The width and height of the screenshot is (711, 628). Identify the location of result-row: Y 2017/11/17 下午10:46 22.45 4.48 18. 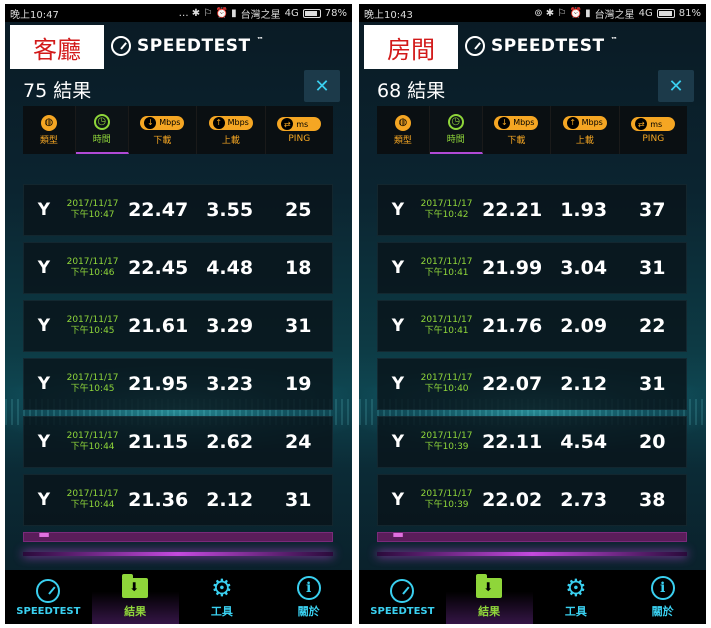
(178, 268).